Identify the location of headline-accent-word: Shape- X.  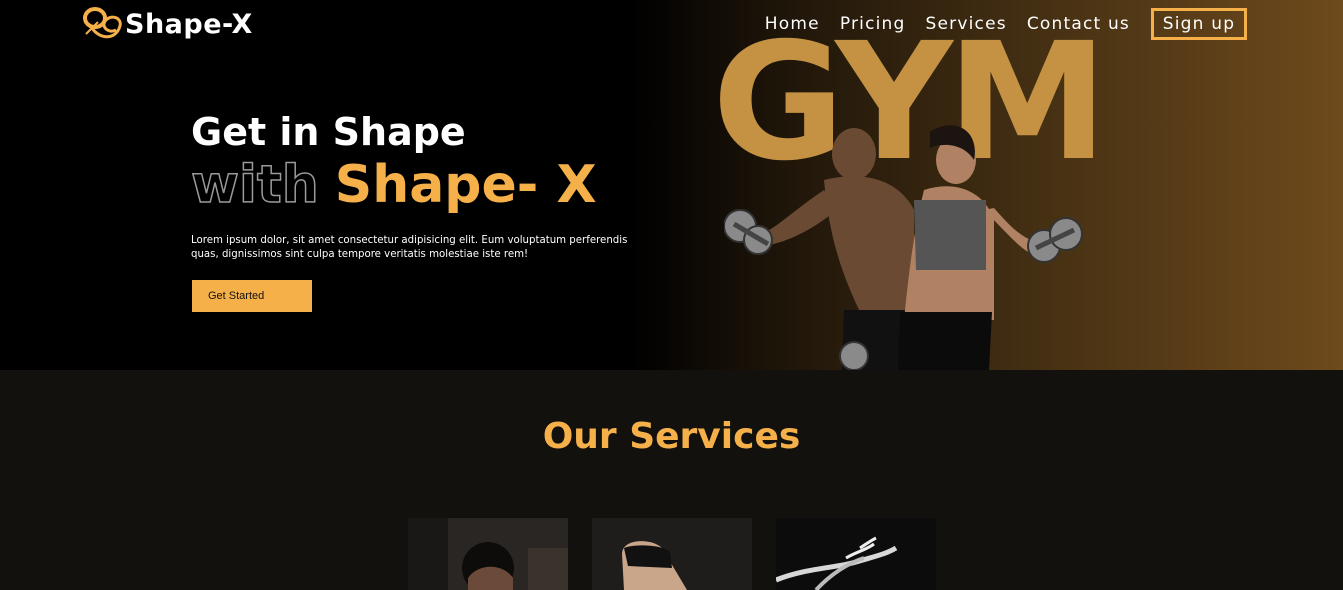
(465, 185).